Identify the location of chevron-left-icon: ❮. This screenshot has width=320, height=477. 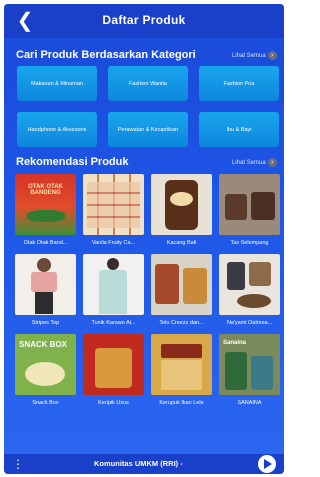
(25, 21).